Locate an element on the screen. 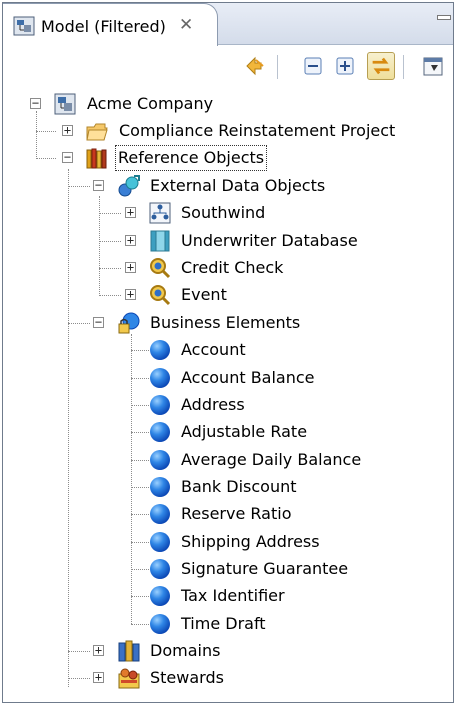 Image resolution: width=456 pixels, height=705 pixels. tree-node-label: Reference Objects is located at coordinates (191, 158).